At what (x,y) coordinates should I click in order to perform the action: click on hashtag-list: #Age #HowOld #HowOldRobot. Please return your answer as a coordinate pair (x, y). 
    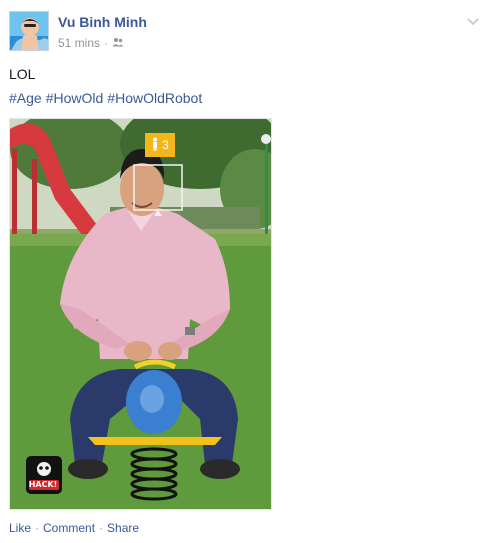
    Looking at the image, I should click on (107, 98).